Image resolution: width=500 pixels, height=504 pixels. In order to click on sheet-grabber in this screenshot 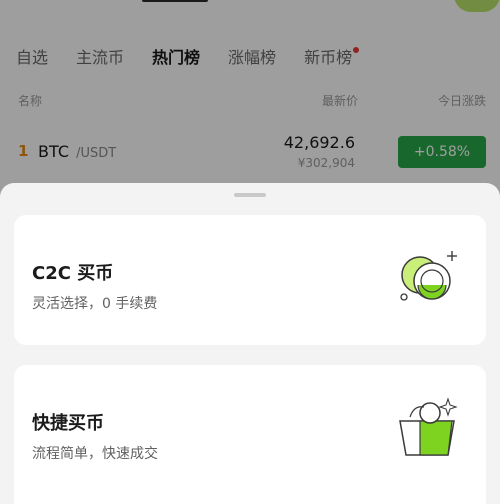, I will do `click(250, 195)`.